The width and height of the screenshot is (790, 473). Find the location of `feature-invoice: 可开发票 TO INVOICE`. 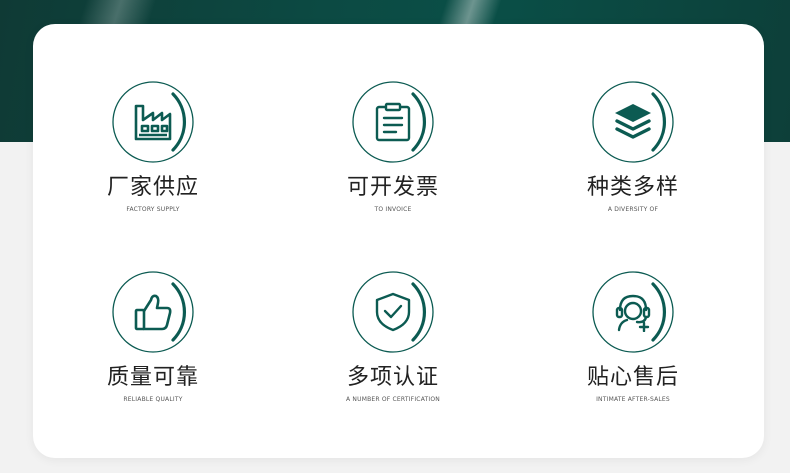

feature-invoice: 可开发票 TO INVOICE is located at coordinates (393, 147).